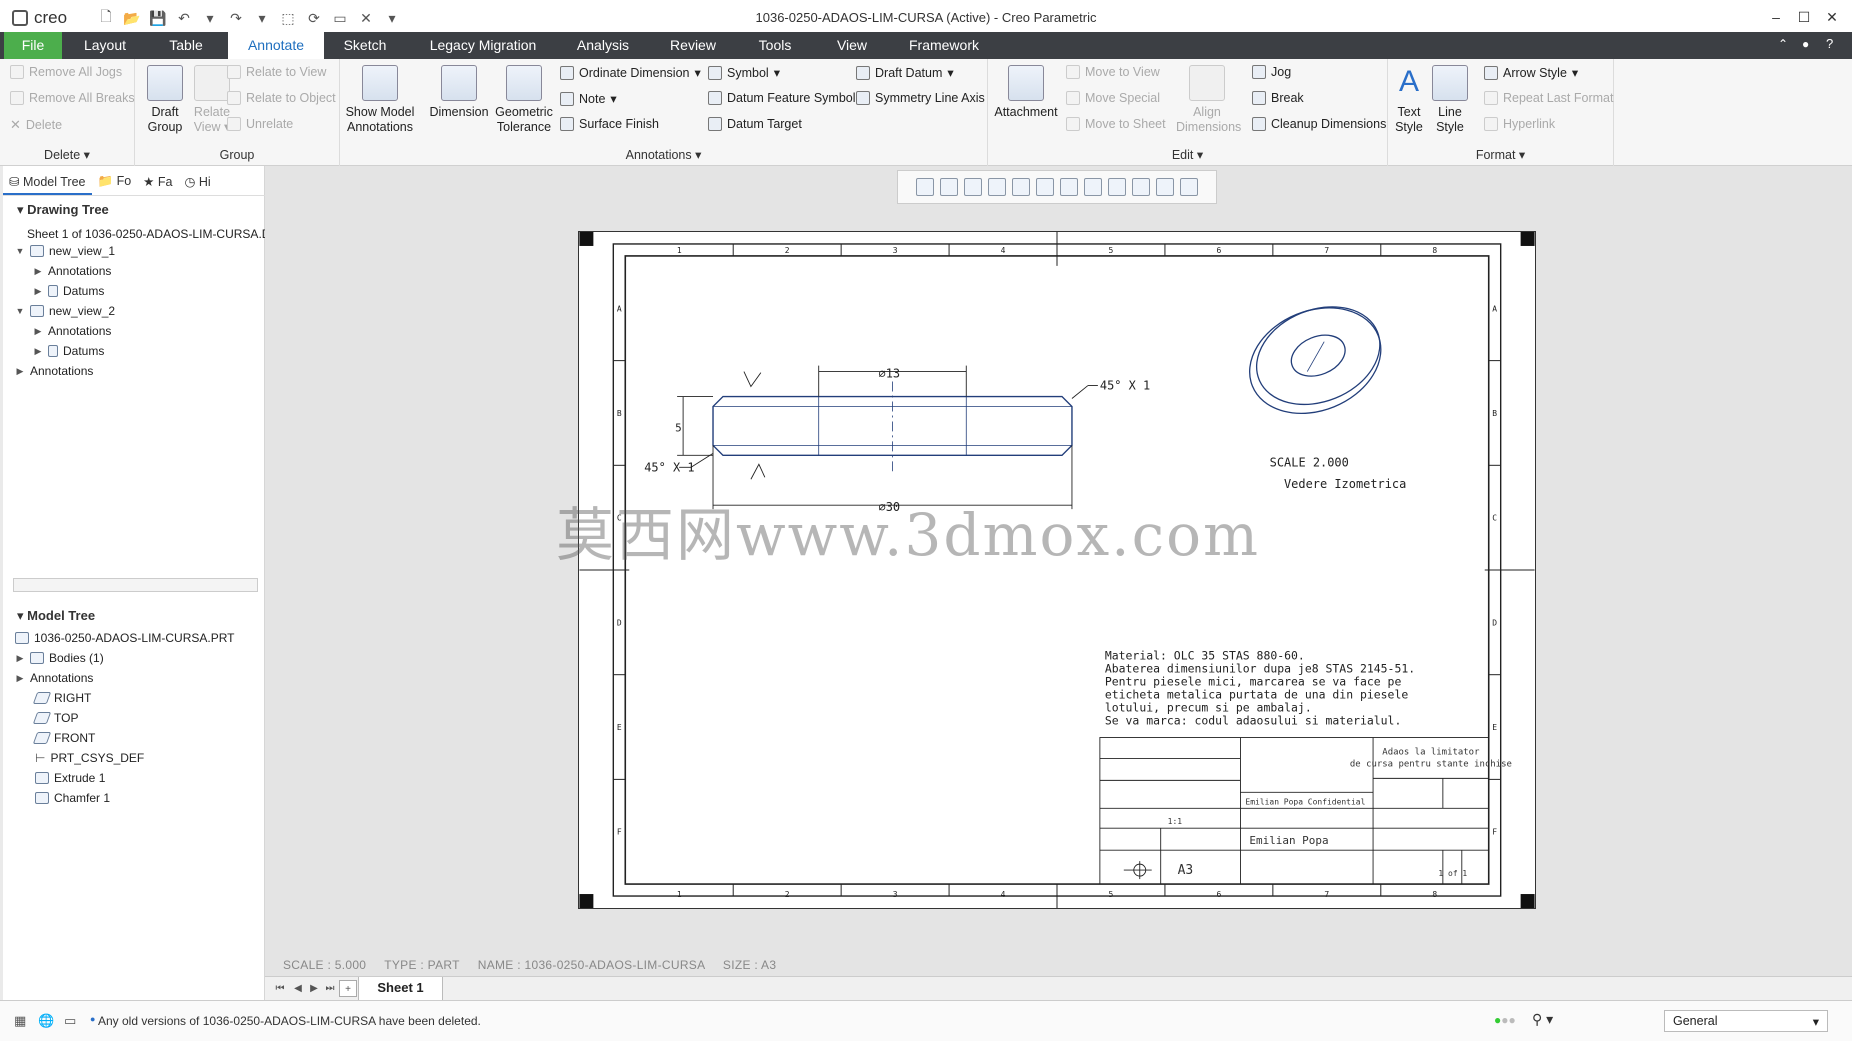  Describe the element at coordinates (89, 758) in the screenshot. I see `tree-item: ⊢ PRT_CSYS_DEF` at that location.